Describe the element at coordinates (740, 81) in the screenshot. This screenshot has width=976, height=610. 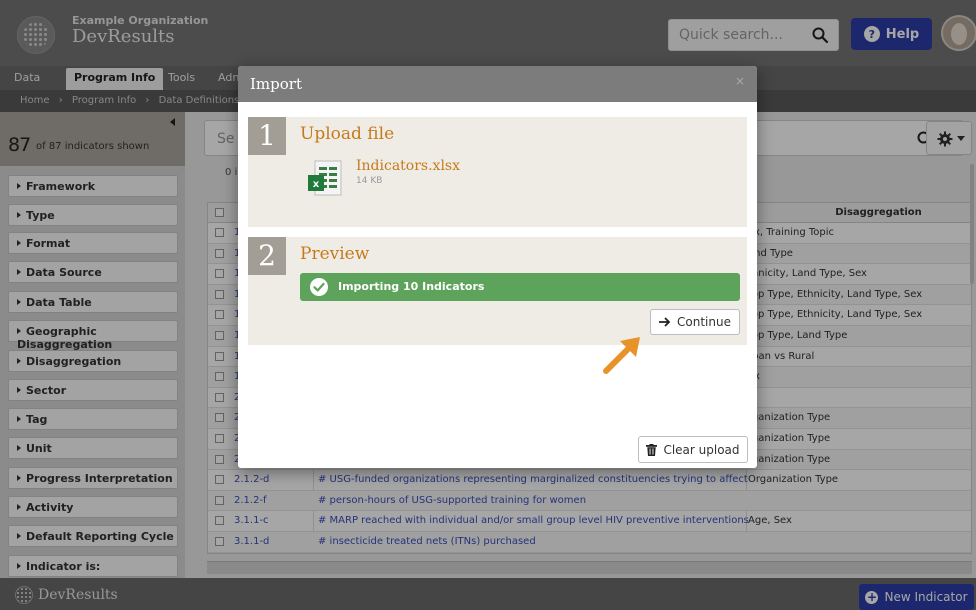
I see `close-icon: ×` at that location.